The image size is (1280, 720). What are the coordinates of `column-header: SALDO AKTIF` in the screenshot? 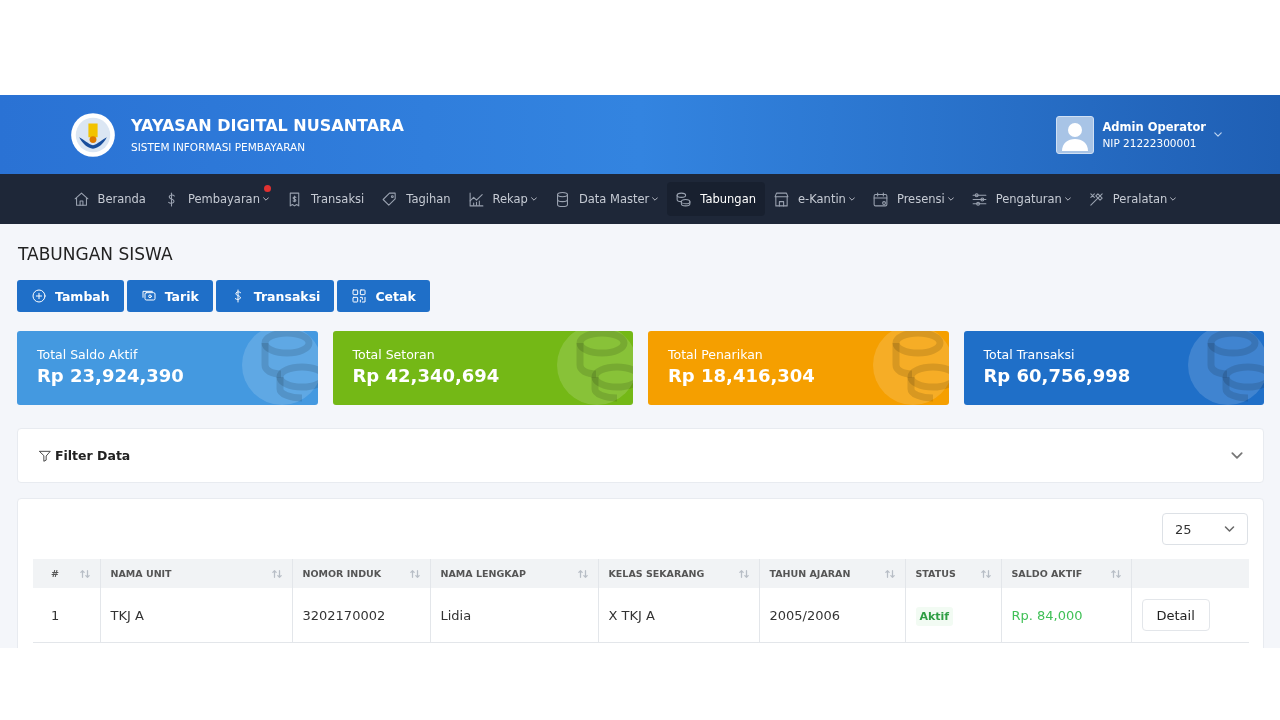 It's located at (1066, 573).